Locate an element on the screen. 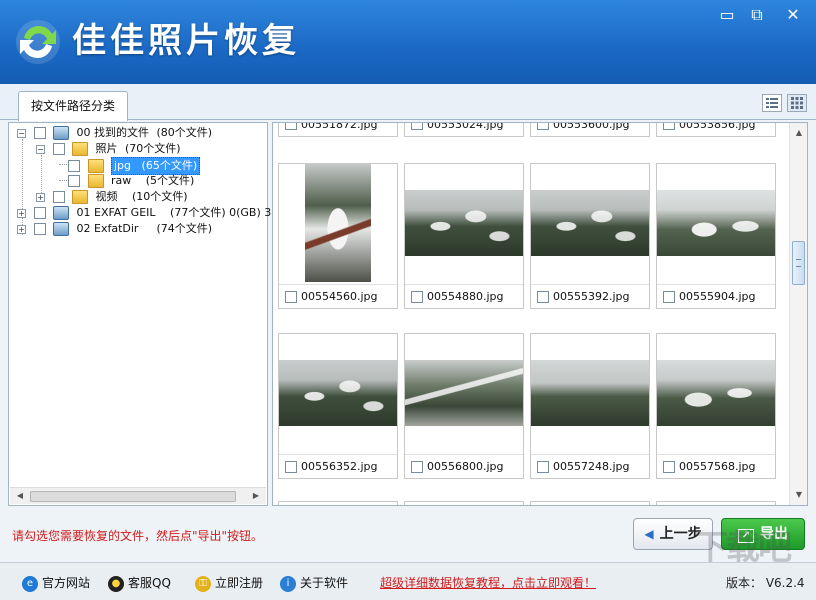  tree-item-exfatdir: + 02 ExfatDir (74个文件) is located at coordinates (114, 229).